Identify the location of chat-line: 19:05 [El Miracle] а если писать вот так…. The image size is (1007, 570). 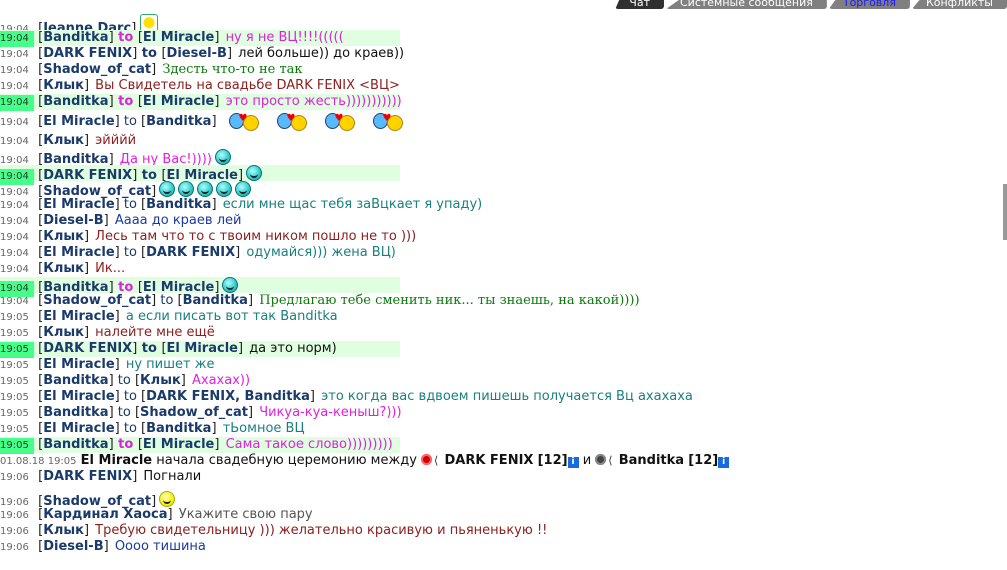
(500, 317).